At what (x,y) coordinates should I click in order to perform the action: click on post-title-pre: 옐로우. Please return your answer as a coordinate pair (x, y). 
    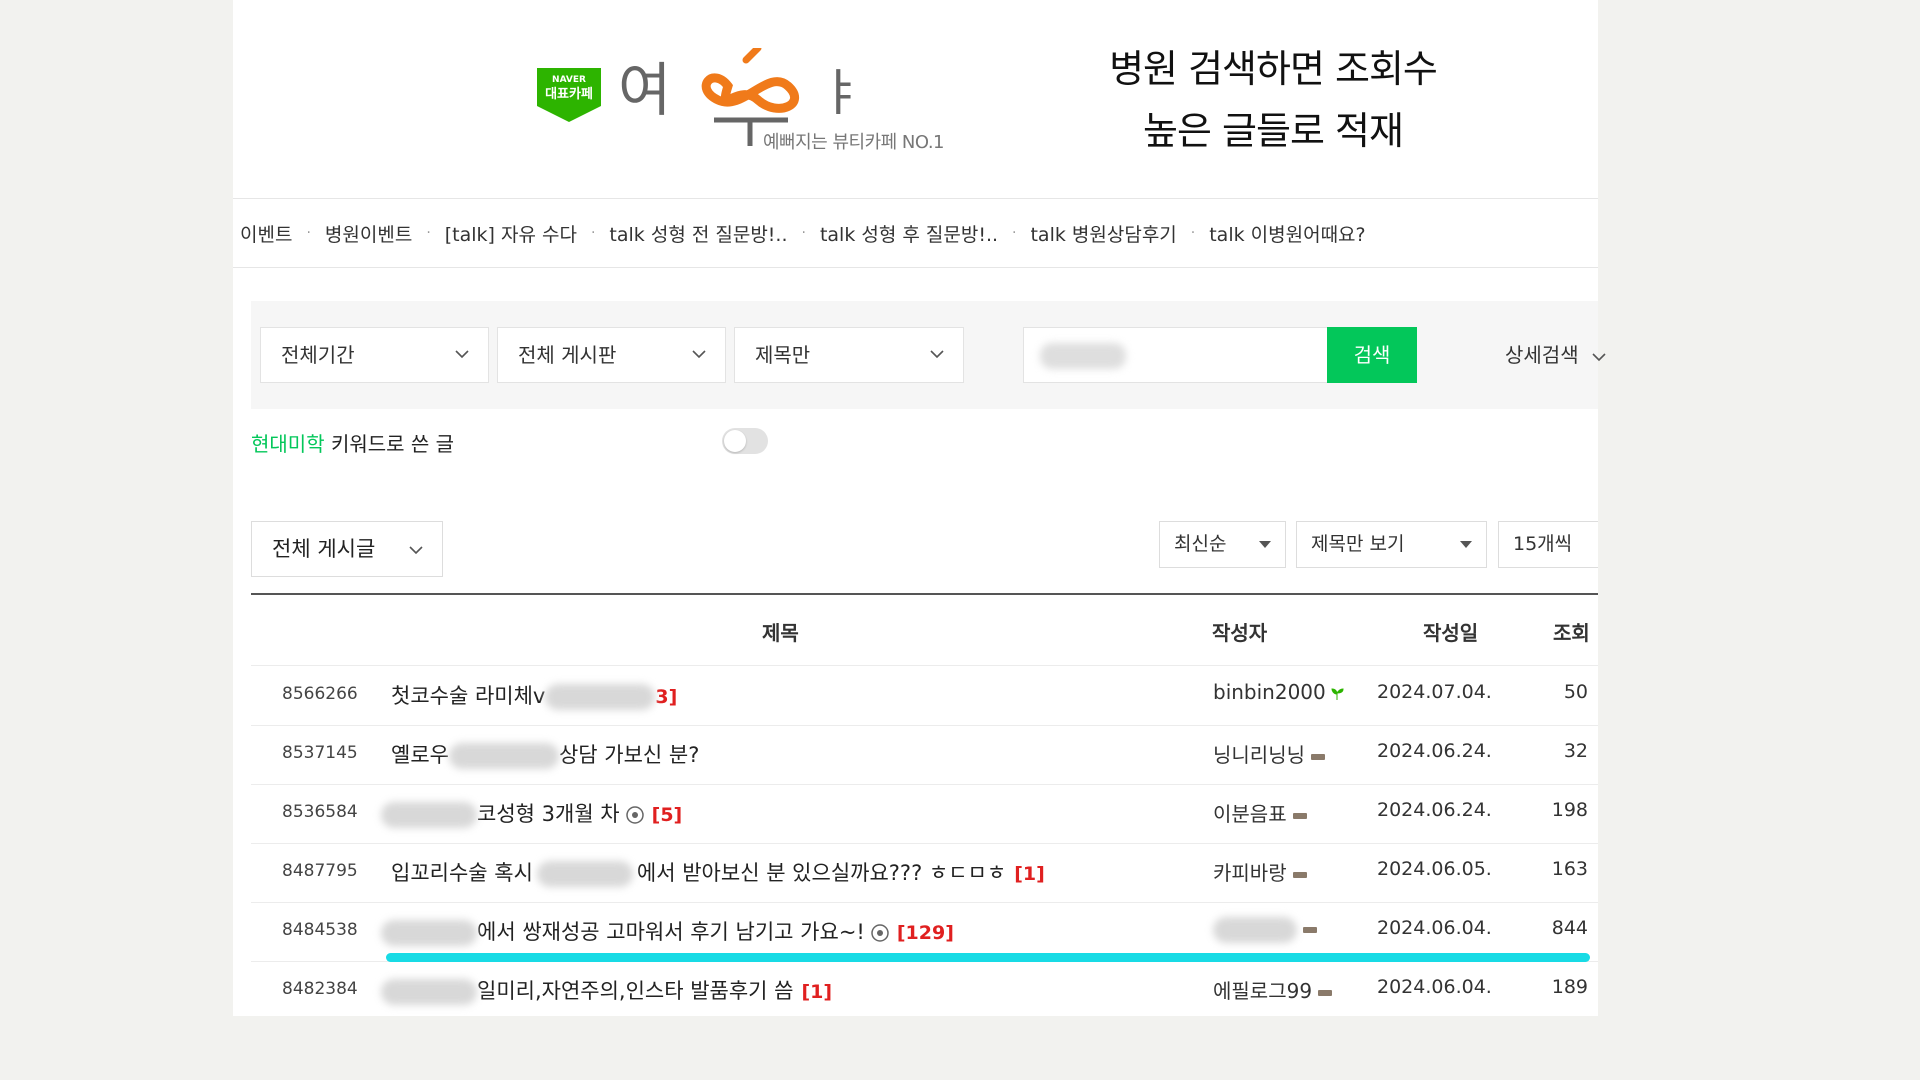
    Looking at the image, I should click on (420, 755).